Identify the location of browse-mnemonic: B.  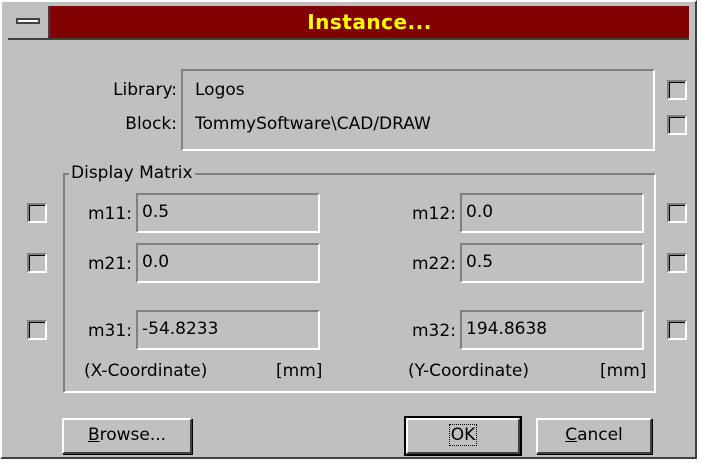
(93, 435).